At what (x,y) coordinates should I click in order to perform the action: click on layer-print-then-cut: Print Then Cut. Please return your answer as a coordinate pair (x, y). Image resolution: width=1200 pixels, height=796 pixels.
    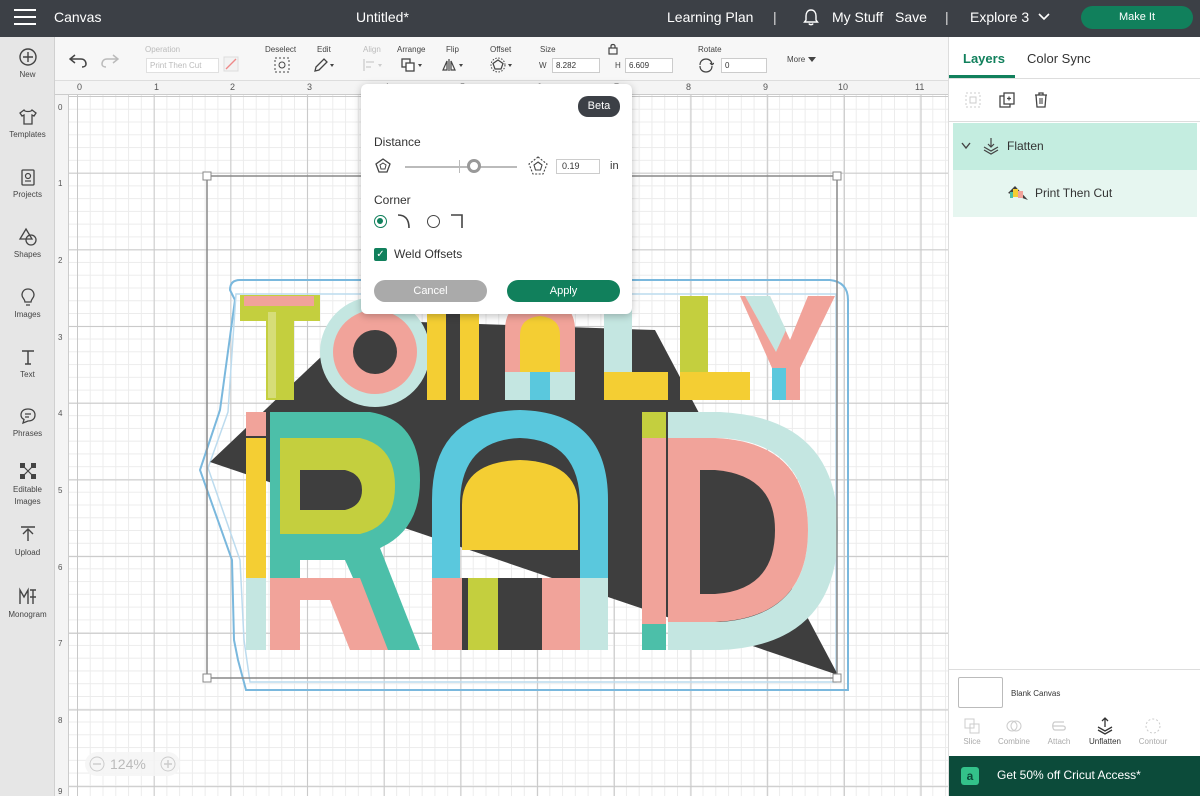
    Looking at the image, I should click on (1075, 193).